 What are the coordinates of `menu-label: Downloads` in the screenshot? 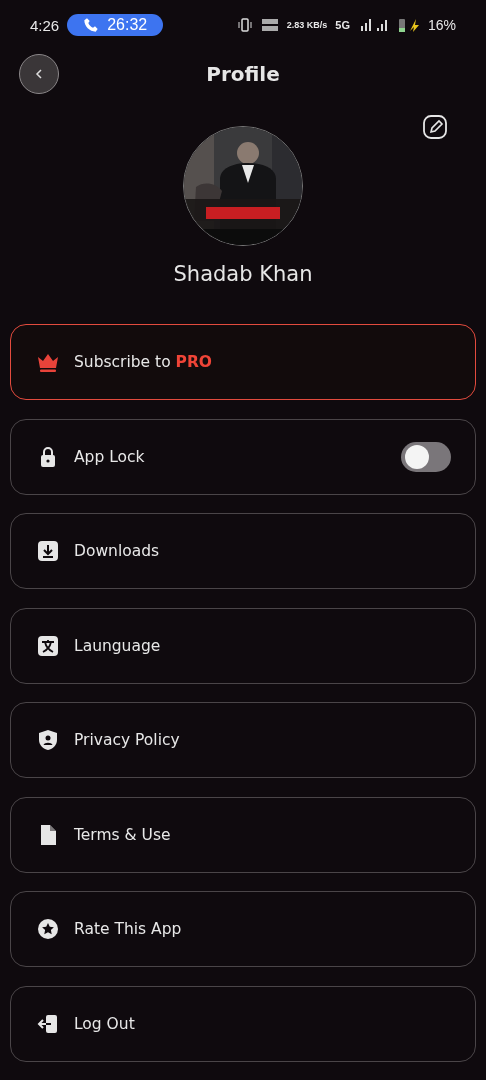 It's located at (117, 551).